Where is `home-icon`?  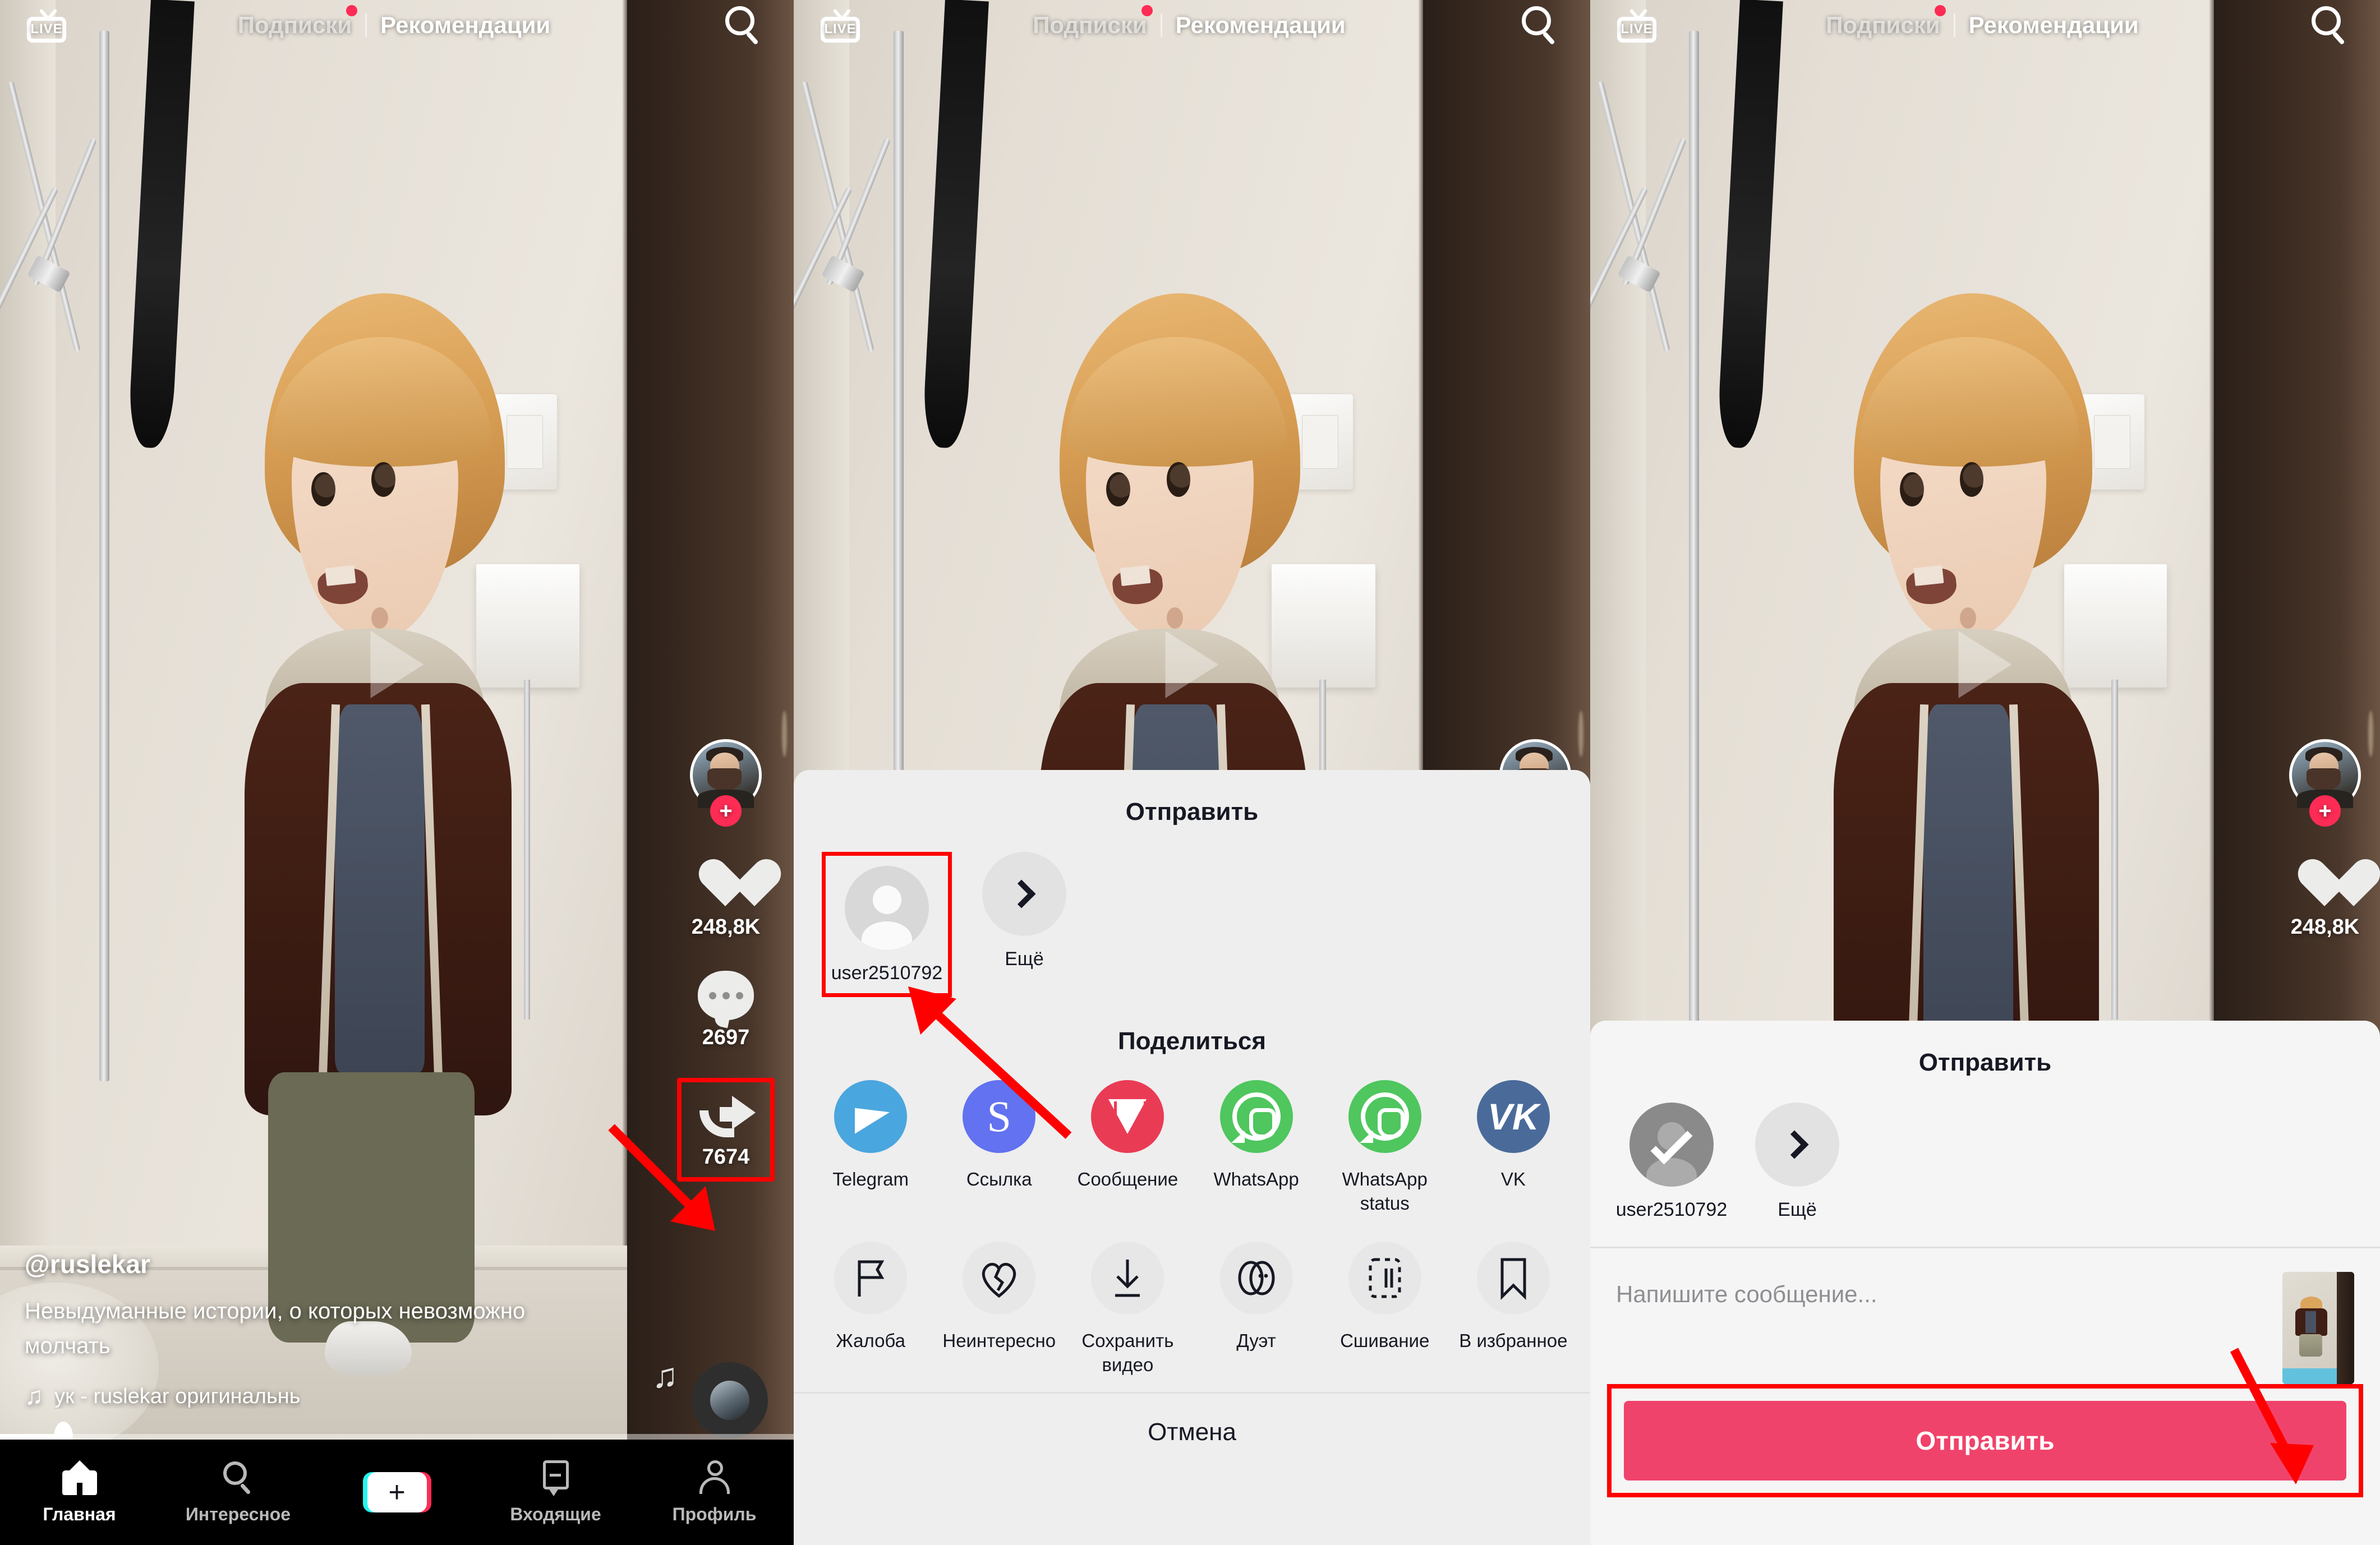 home-icon is located at coordinates (80, 1477).